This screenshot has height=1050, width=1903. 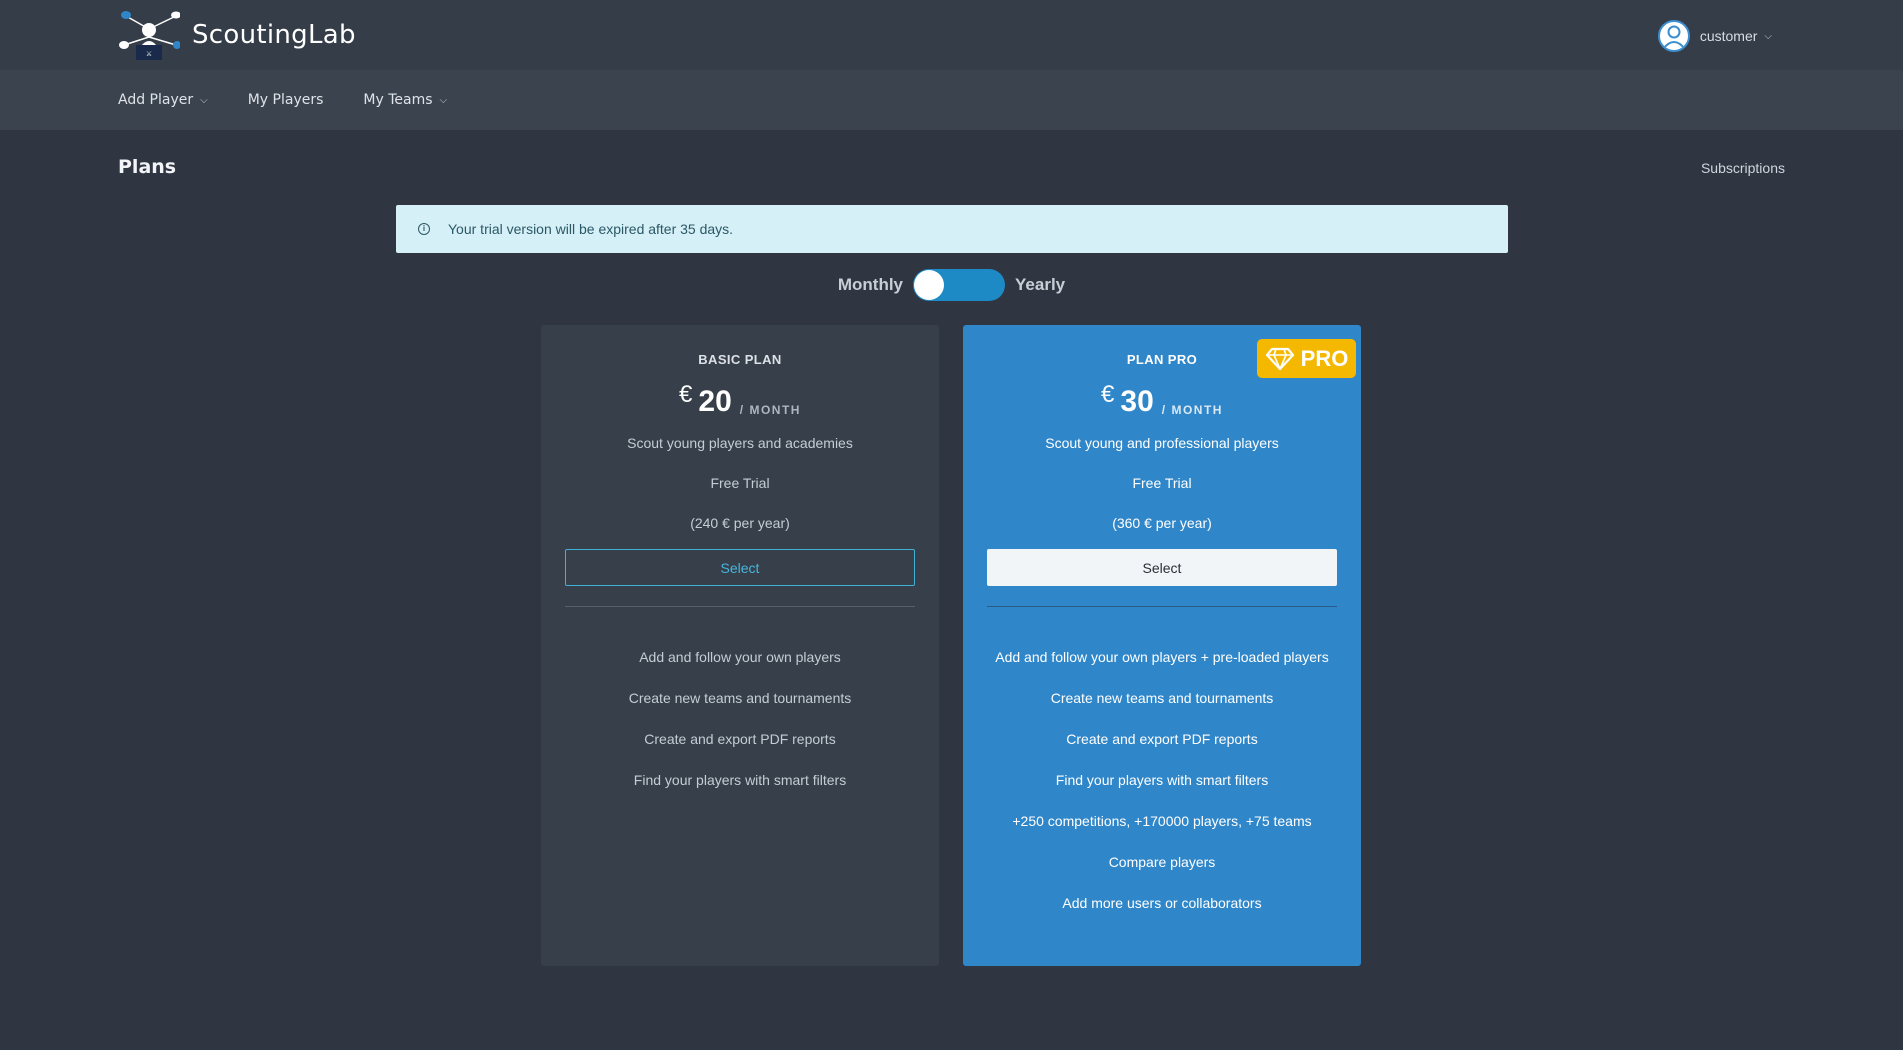 What do you see at coordinates (1162, 443) in the screenshot?
I see `plan-description: Scout young and professional players` at bounding box center [1162, 443].